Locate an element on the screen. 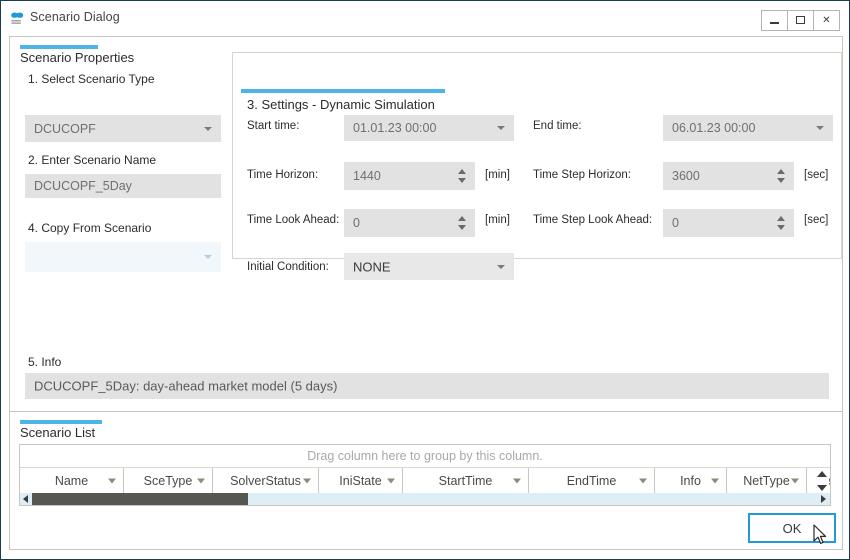 This screenshot has height=560, width=850. settings-caption: 3. Settings - Dynamic Simulation is located at coordinates (341, 104).